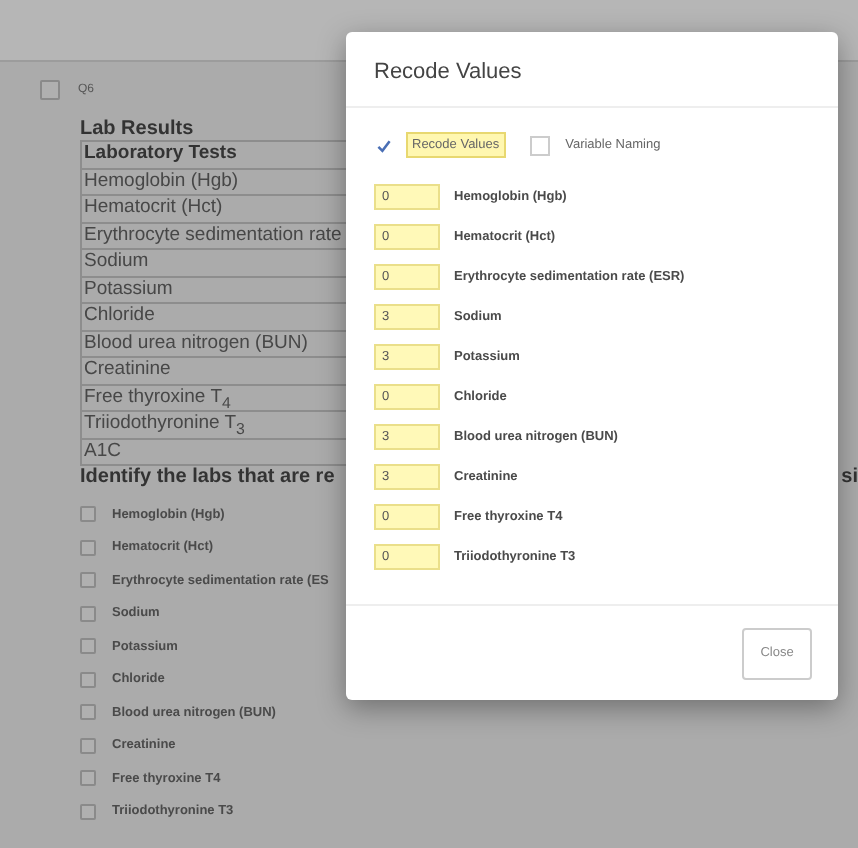 The height and width of the screenshot is (848, 858). Describe the element at coordinates (207, 477) in the screenshot. I see `question-prompt: Identify the labs that are re` at that location.